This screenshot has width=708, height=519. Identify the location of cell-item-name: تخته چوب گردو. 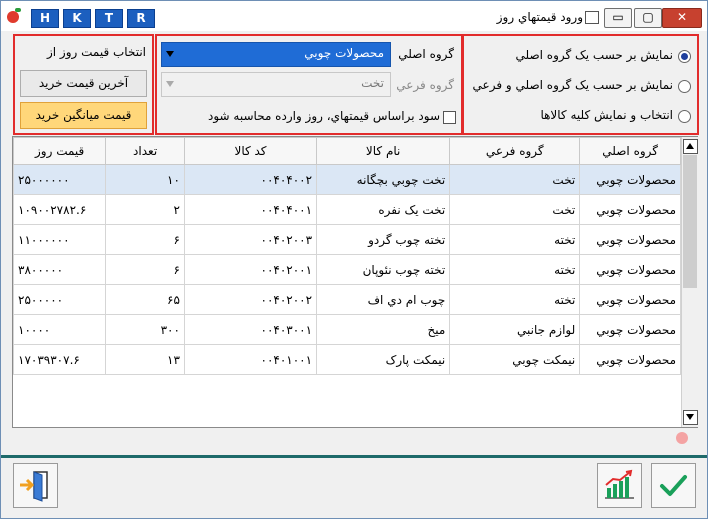
(383, 239).